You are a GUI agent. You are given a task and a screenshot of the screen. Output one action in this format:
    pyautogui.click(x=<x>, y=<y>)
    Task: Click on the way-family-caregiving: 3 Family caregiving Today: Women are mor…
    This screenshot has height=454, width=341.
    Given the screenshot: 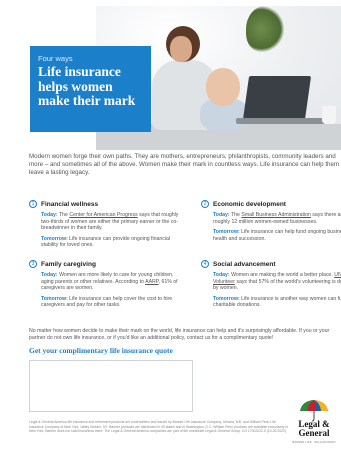 What is the action you would take?
    pyautogui.click(x=104, y=286)
    